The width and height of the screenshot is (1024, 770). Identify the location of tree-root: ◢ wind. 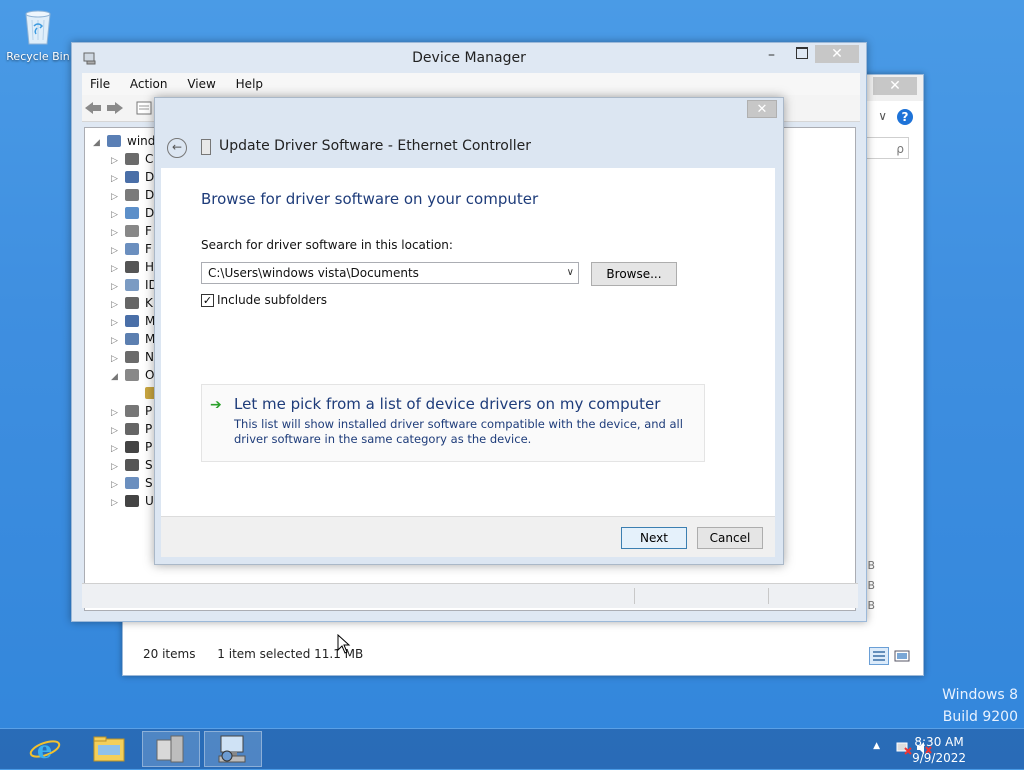
(124, 141).